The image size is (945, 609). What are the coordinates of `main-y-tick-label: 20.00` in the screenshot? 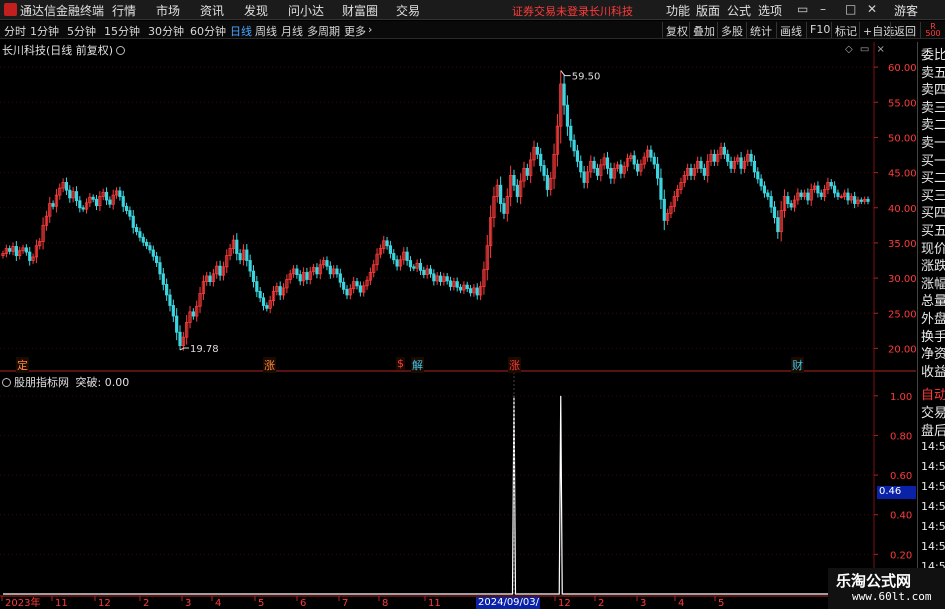 It's located at (902, 349).